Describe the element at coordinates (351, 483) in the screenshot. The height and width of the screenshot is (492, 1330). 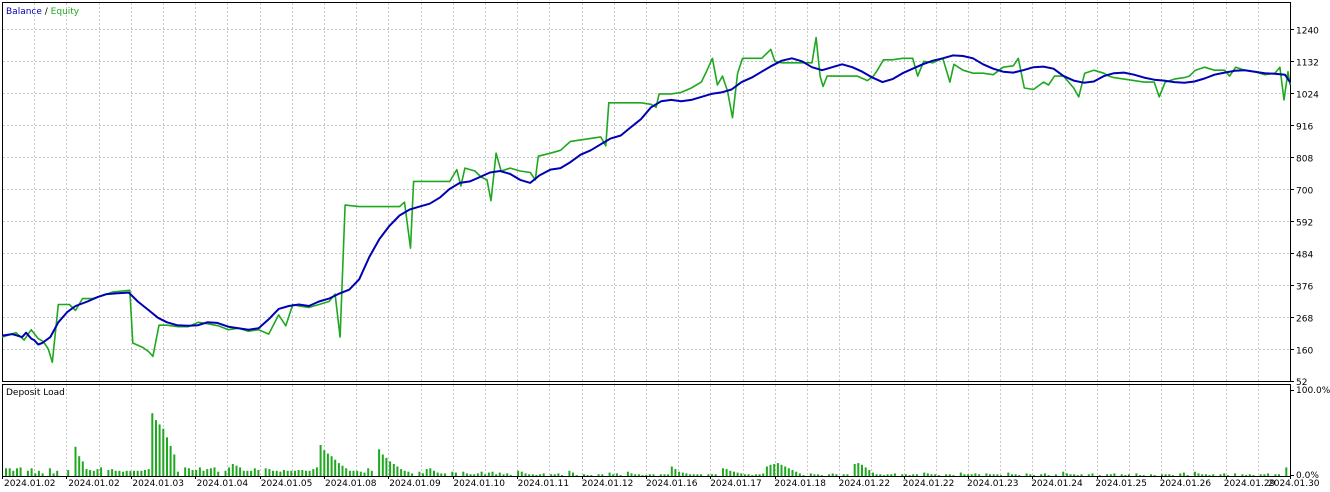
I see `x-axis-date-label: 2024.01.08` at that location.